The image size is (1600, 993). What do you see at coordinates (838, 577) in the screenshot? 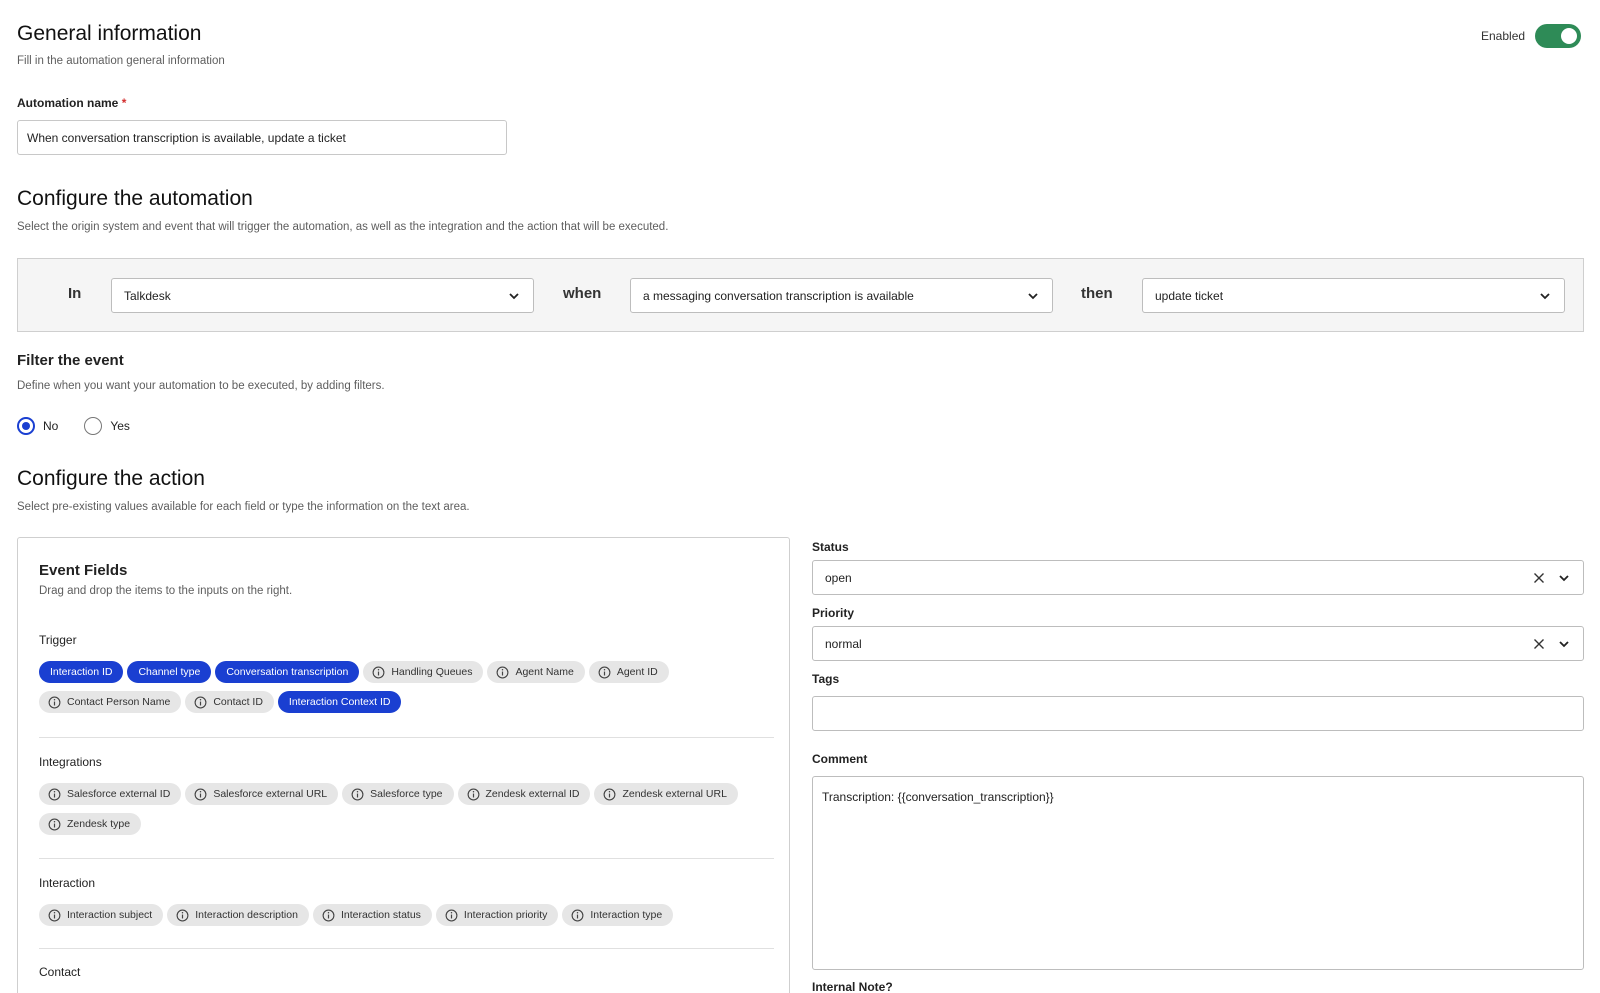
I see `status-value: open` at bounding box center [838, 577].